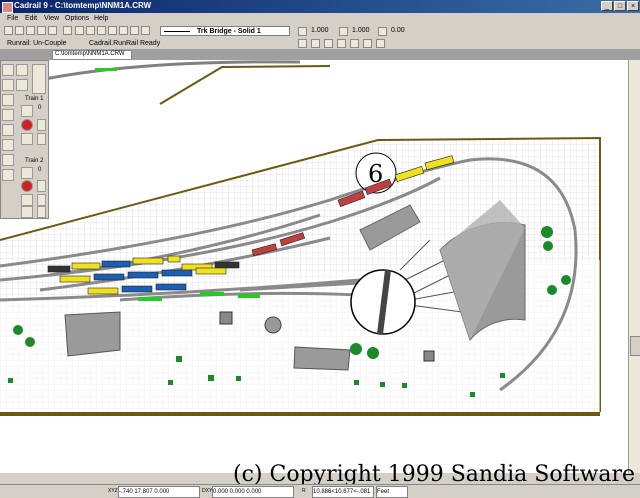  Describe the element at coordinates (633, 6) in the screenshot. I see `close-button: ×` at that location.